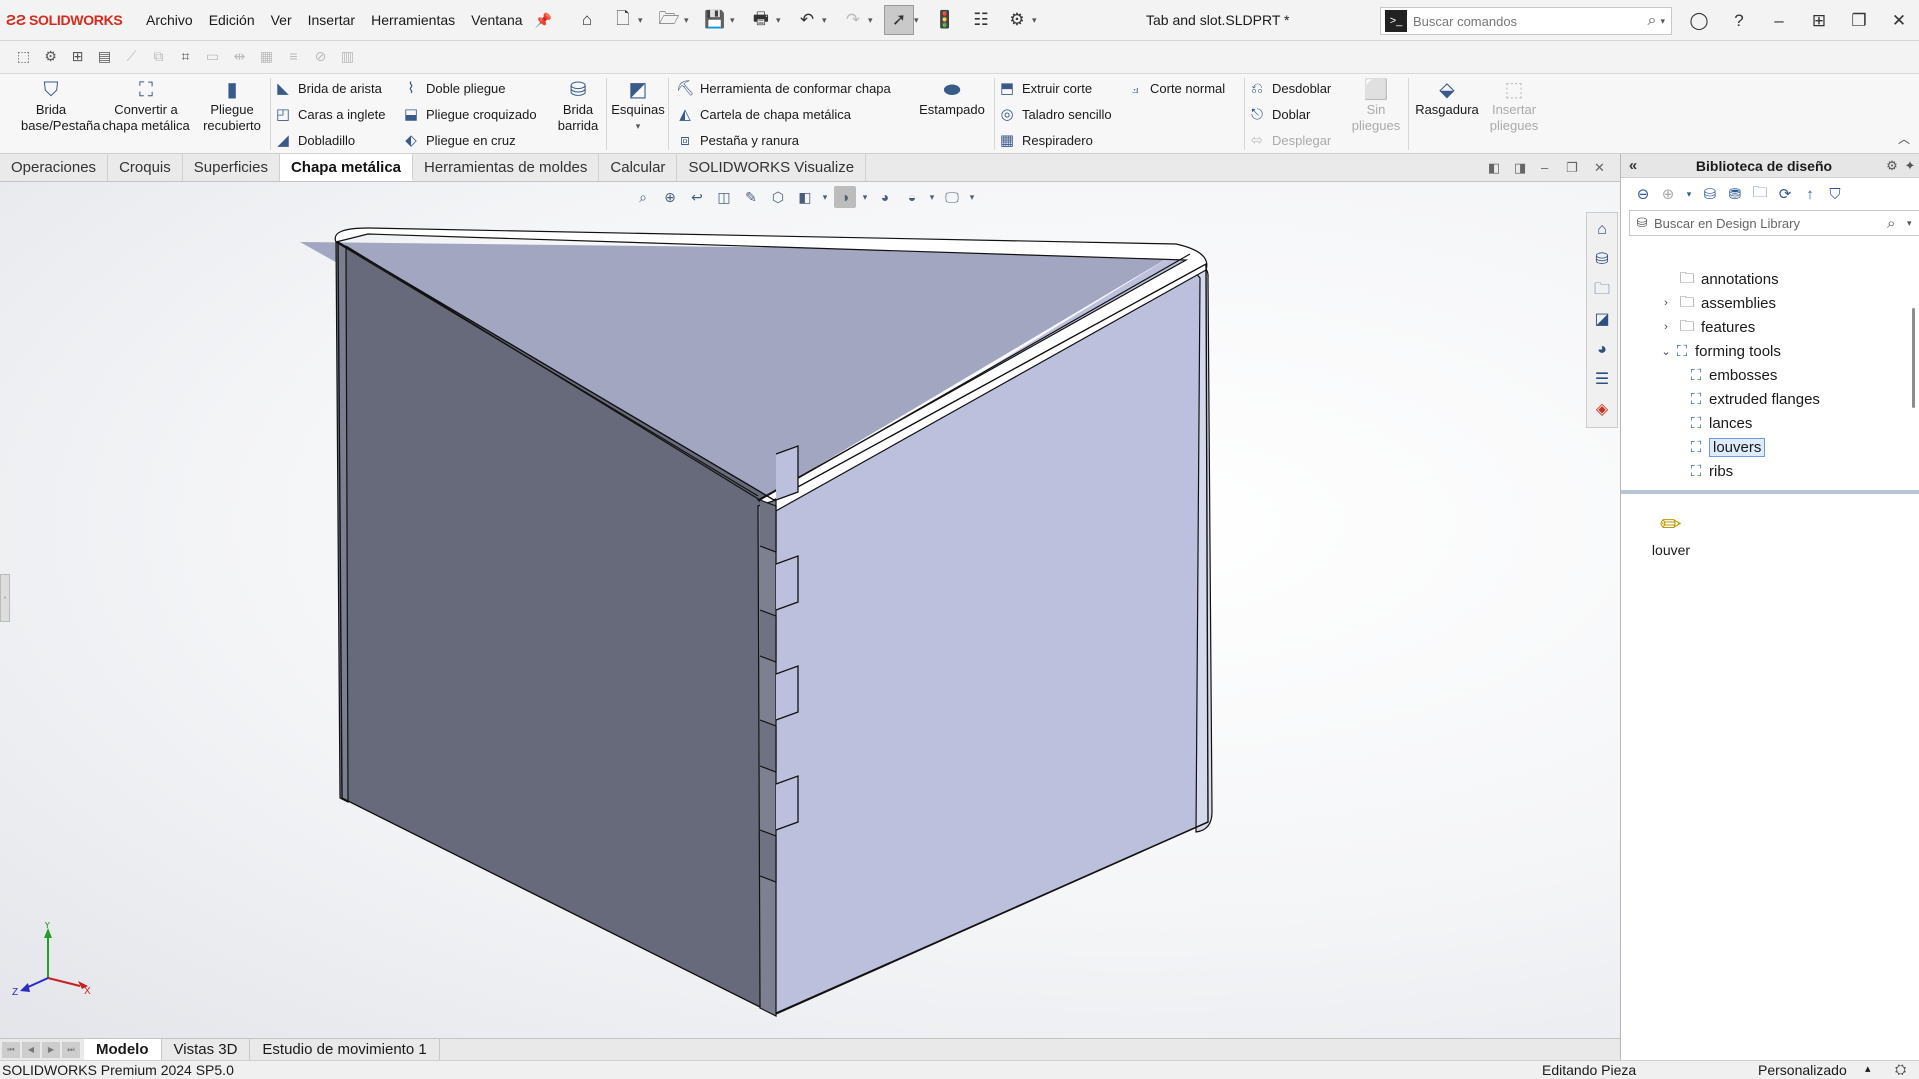 The height and width of the screenshot is (1079, 1919). What do you see at coordinates (1544, 167) in the screenshot?
I see `doc-minimize-icon: –` at bounding box center [1544, 167].